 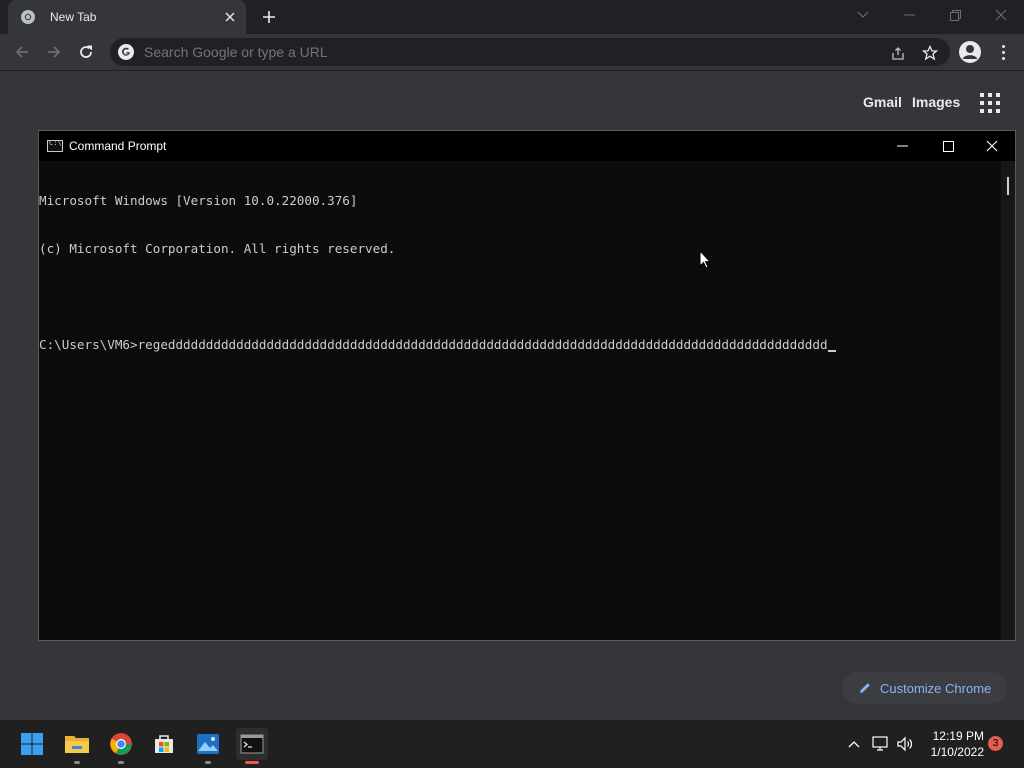 I want to click on terminal-icon, so click(x=252, y=744).